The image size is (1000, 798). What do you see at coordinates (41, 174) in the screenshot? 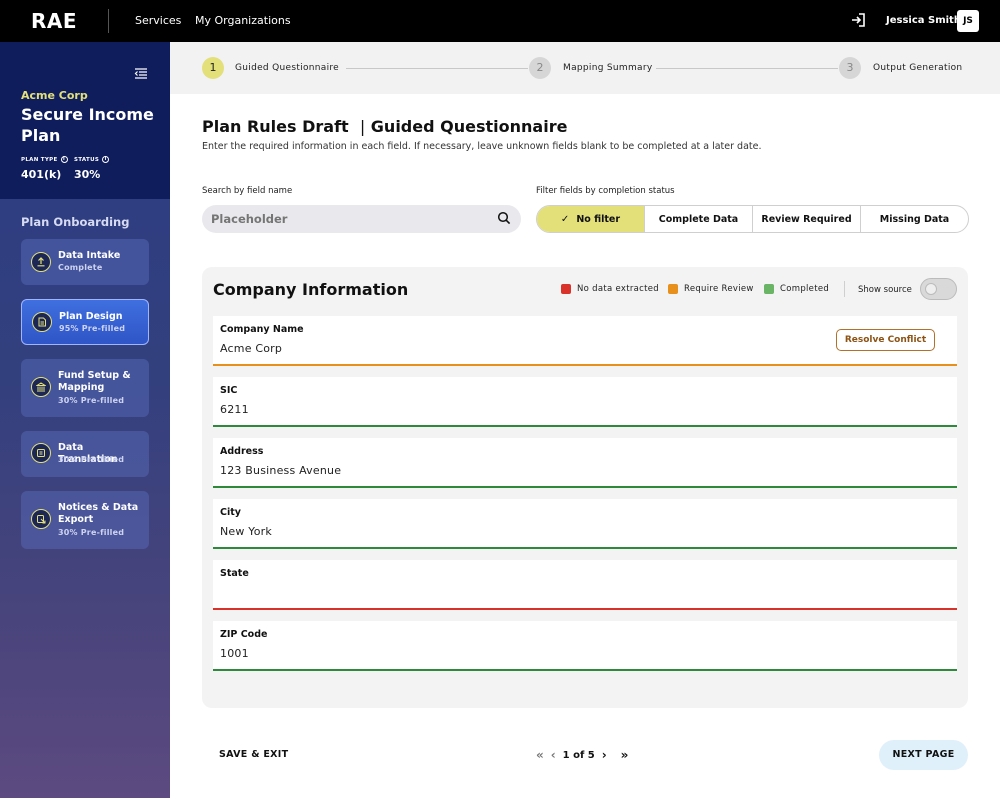
I see `plan-type-value: 401(k)` at bounding box center [41, 174].